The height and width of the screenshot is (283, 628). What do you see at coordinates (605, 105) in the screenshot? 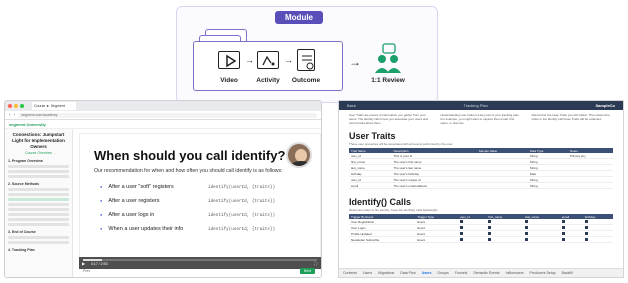
I see `brand-name: SampleCo` at bounding box center [605, 105].